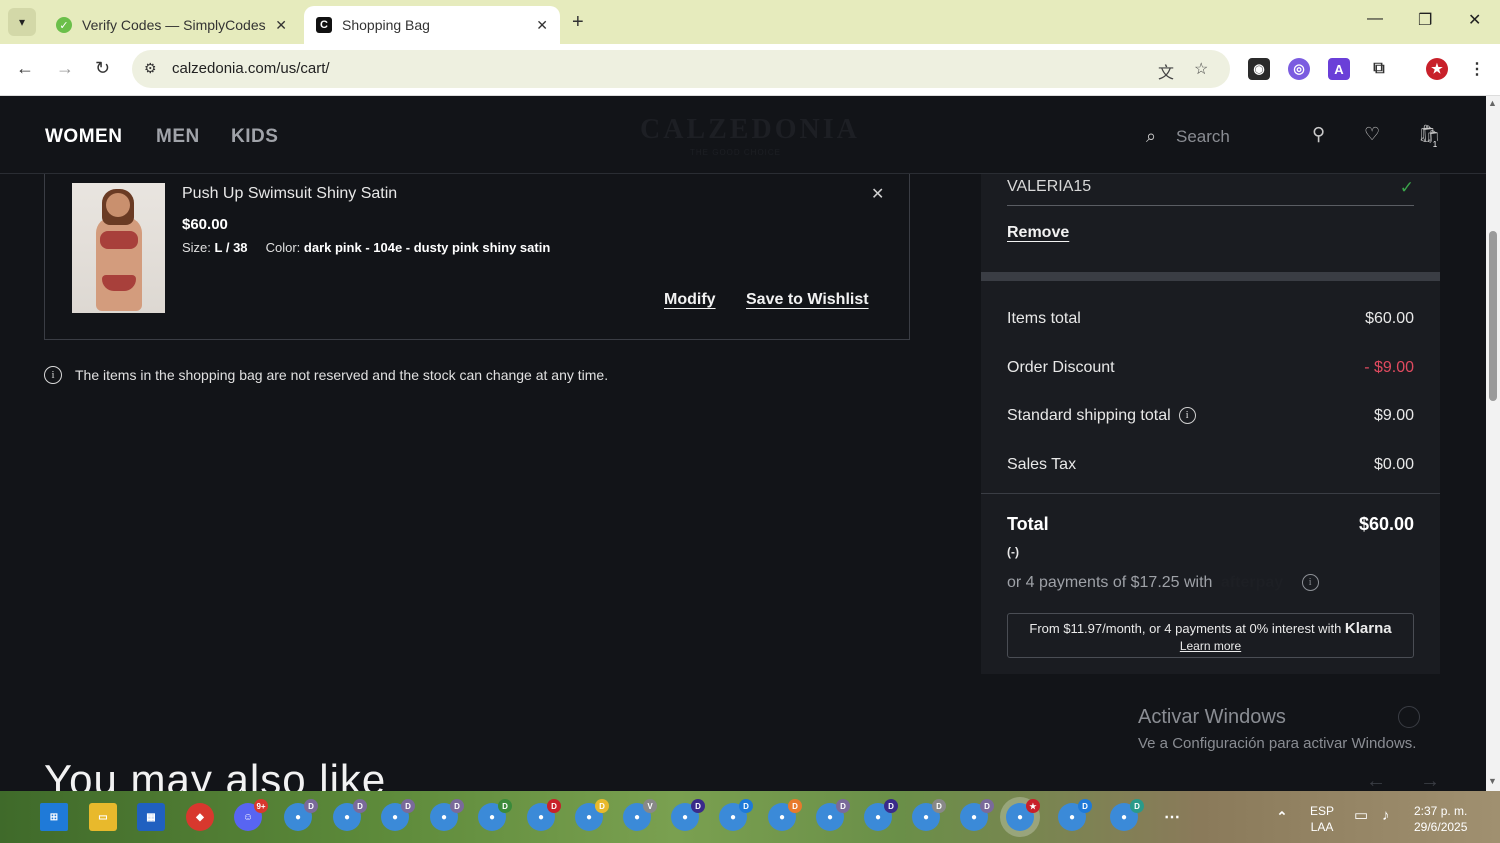 The image size is (1500, 843). I want to click on afterpay-logo: afterpay, so click(1252, 582).